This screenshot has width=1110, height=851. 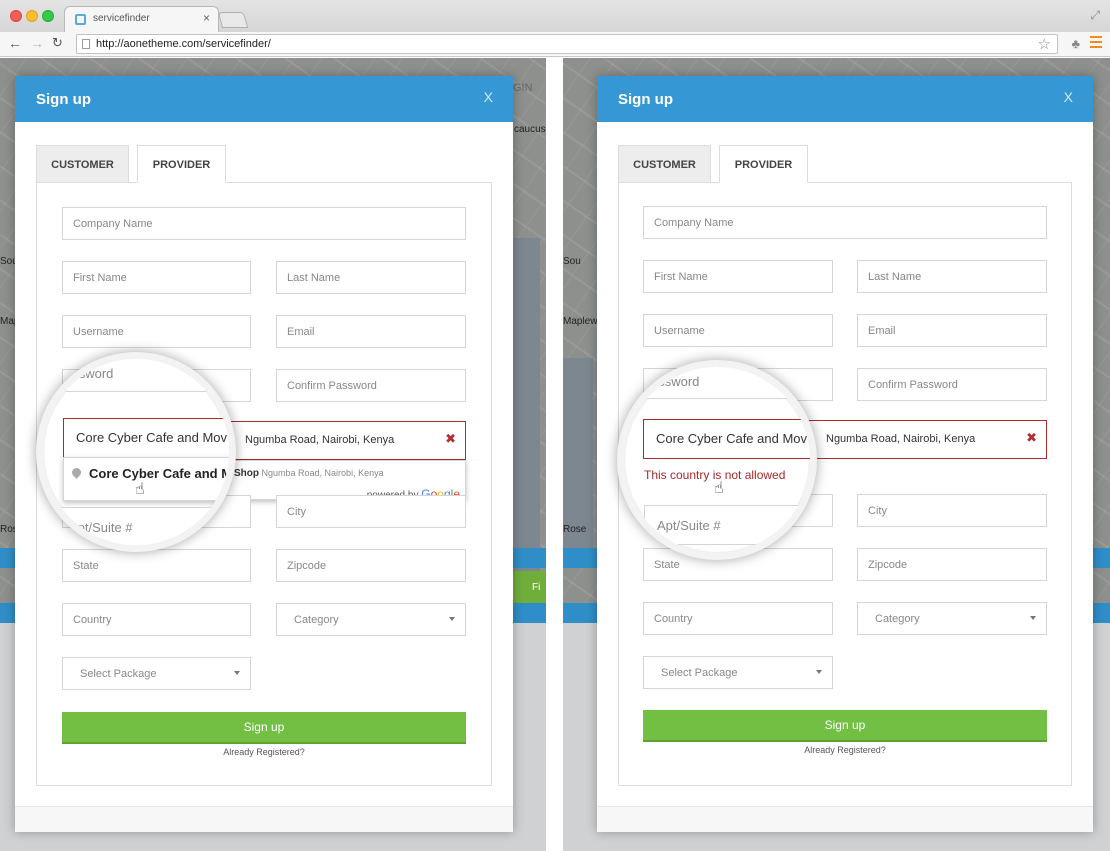 I want to click on star-icon: ☆, so click(x=1044, y=44).